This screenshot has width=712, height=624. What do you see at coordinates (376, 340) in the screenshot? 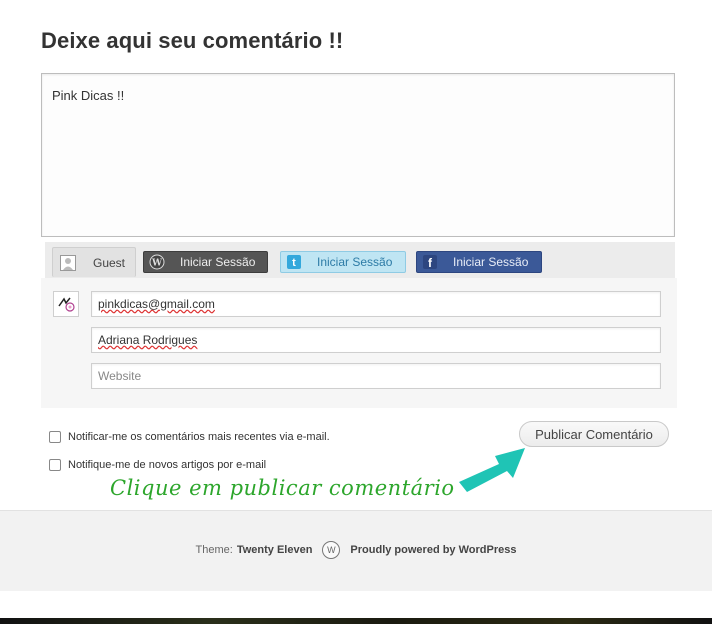
I see `name-field: Adriana Rodrigues` at bounding box center [376, 340].